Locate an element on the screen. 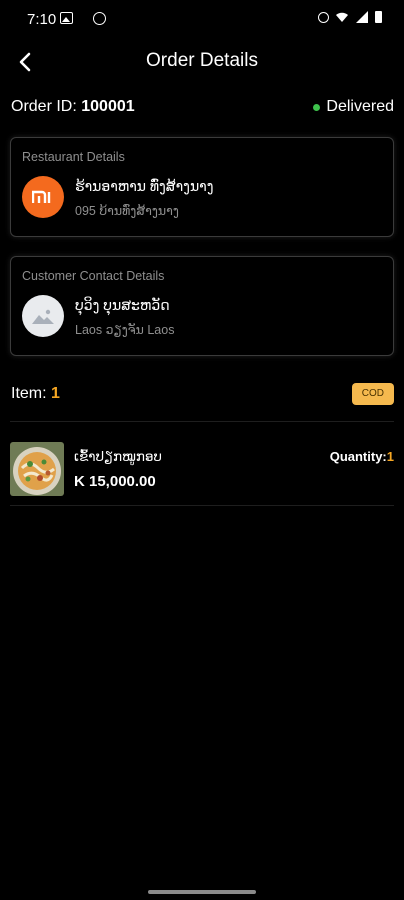 Image resolution: width=404 pixels, height=900 pixels. page-title: Order Details is located at coordinates (202, 60).